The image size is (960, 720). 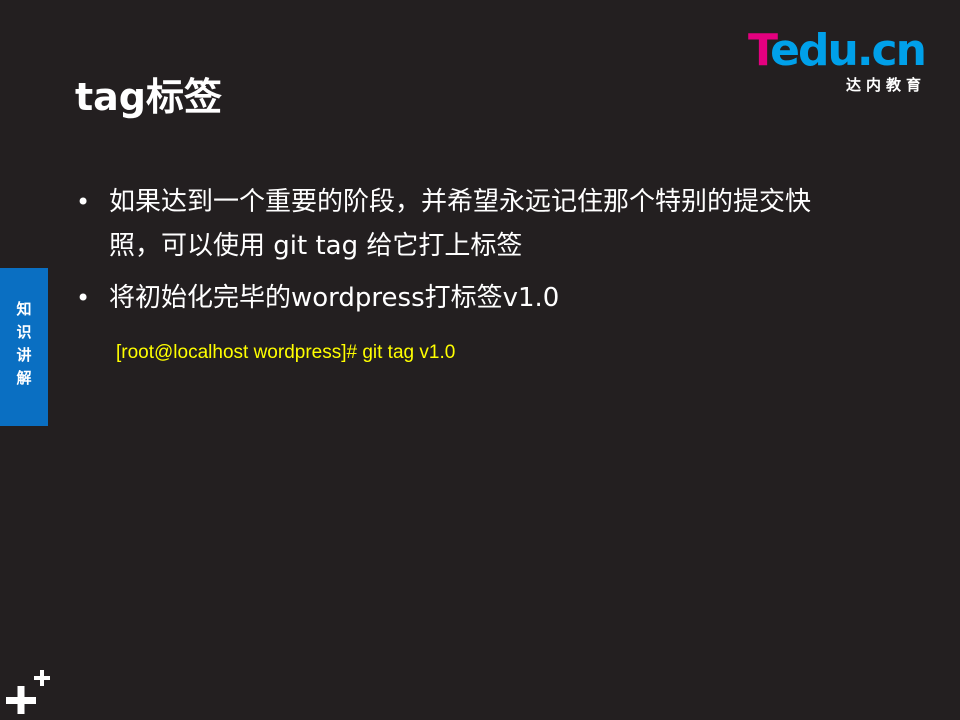 What do you see at coordinates (760, 50) in the screenshot?
I see `logo-letter-t: T` at bounding box center [760, 50].